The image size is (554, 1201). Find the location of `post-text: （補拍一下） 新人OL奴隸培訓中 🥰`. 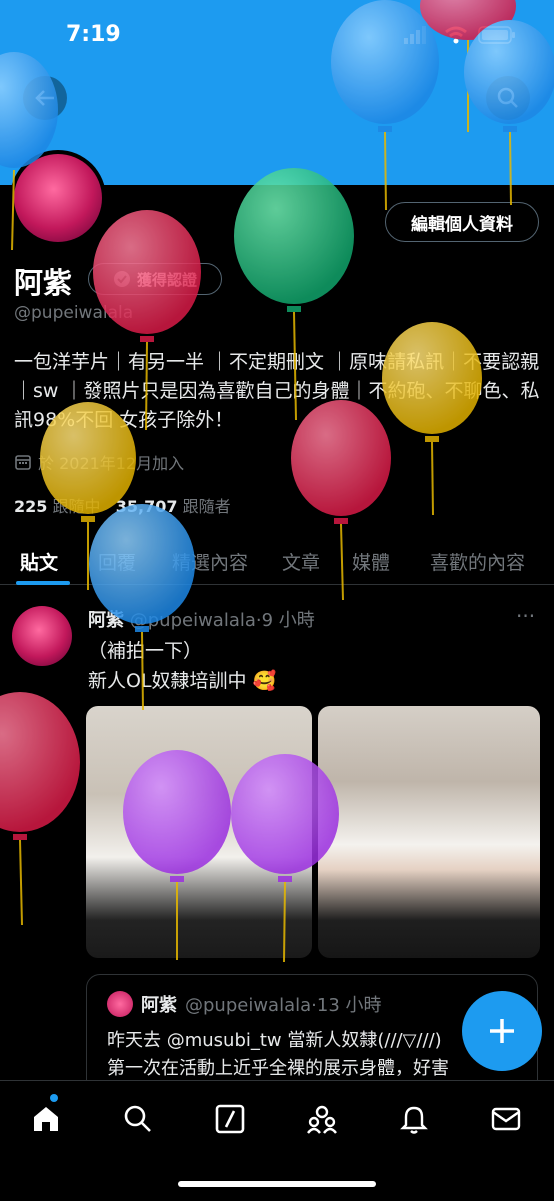

post-text: （補拍一下） 新人OL奴隸培訓中 🥰 is located at coordinates (182, 666).